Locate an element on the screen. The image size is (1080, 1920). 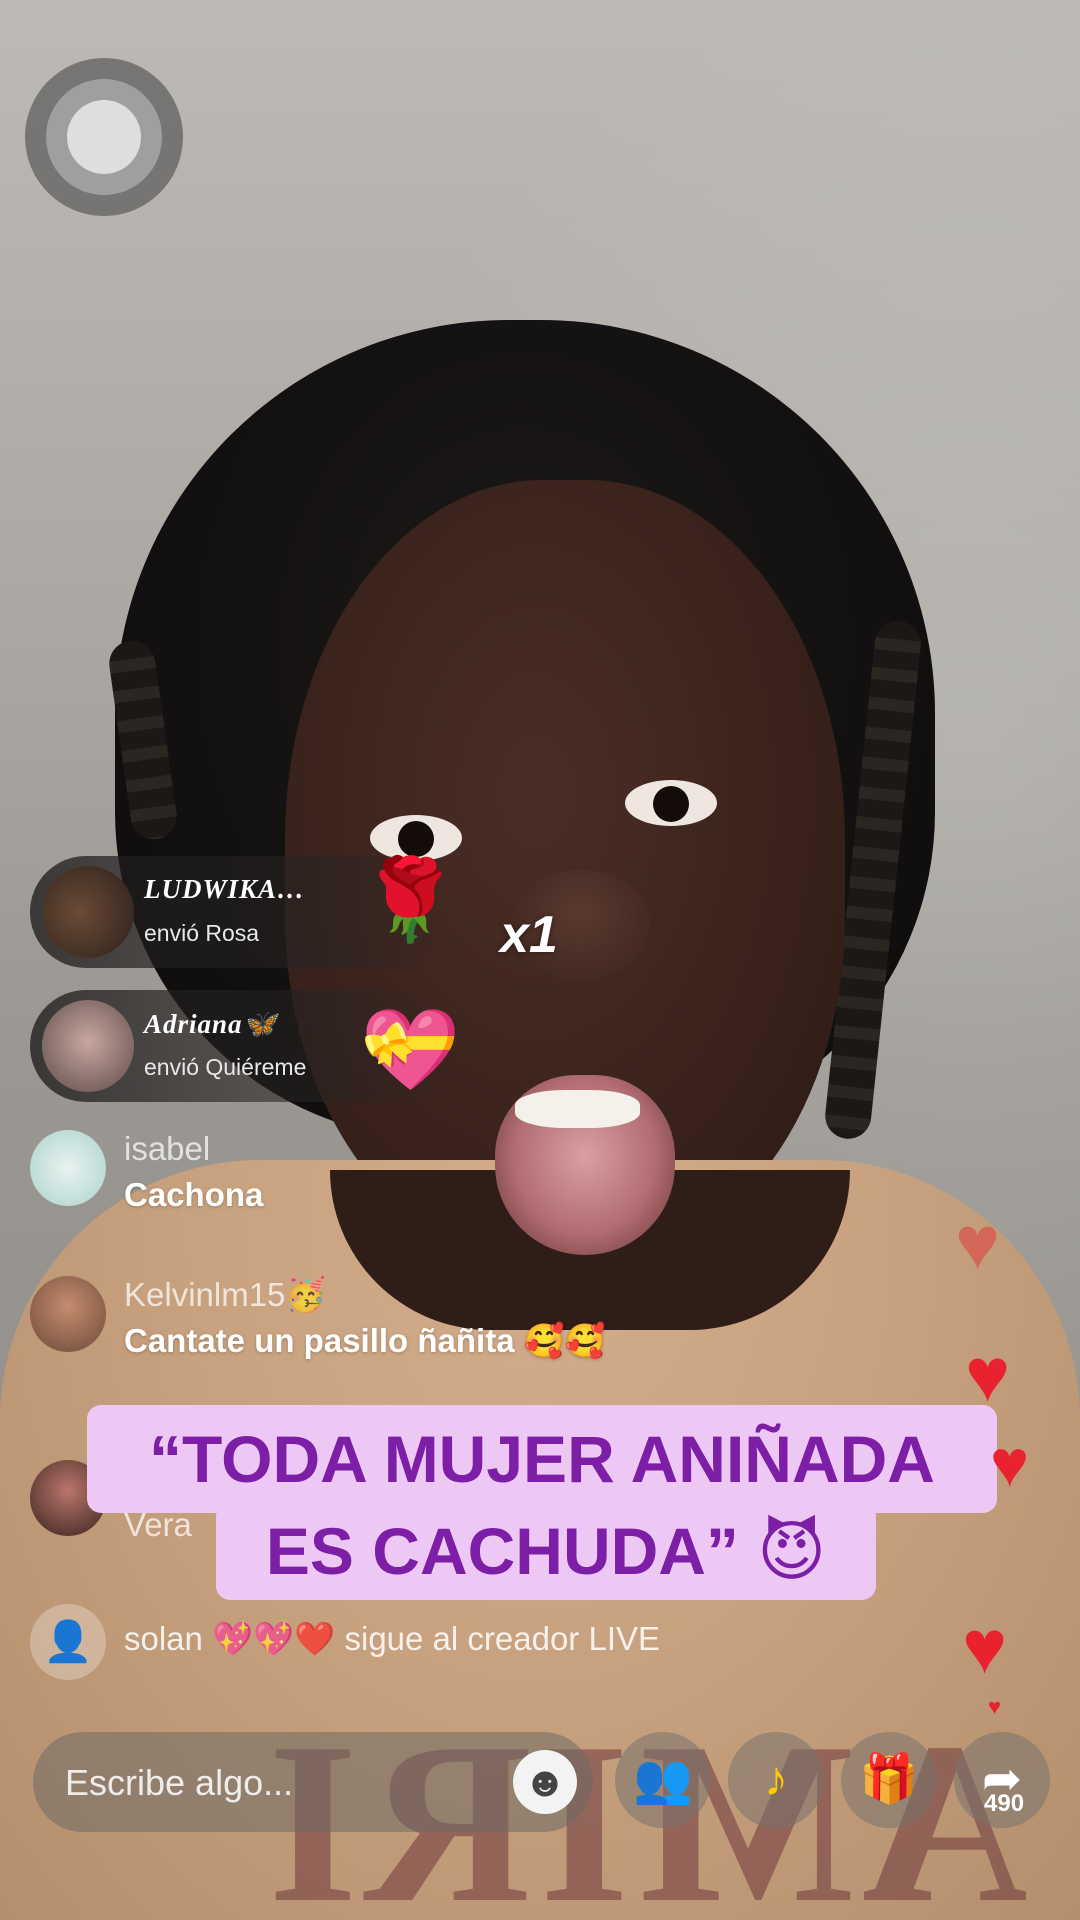
gift-box-icon: 🎁 is located at coordinates (889, 1779).